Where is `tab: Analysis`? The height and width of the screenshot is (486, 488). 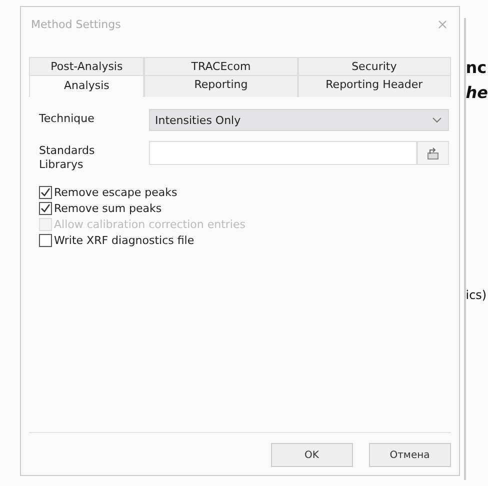 tab: Analysis is located at coordinates (86, 86).